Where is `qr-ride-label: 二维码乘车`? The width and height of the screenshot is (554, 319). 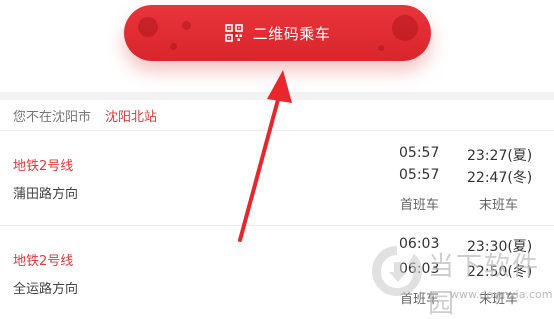
qr-ride-label: 二维码乘车 is located at coordinates (291, 33).